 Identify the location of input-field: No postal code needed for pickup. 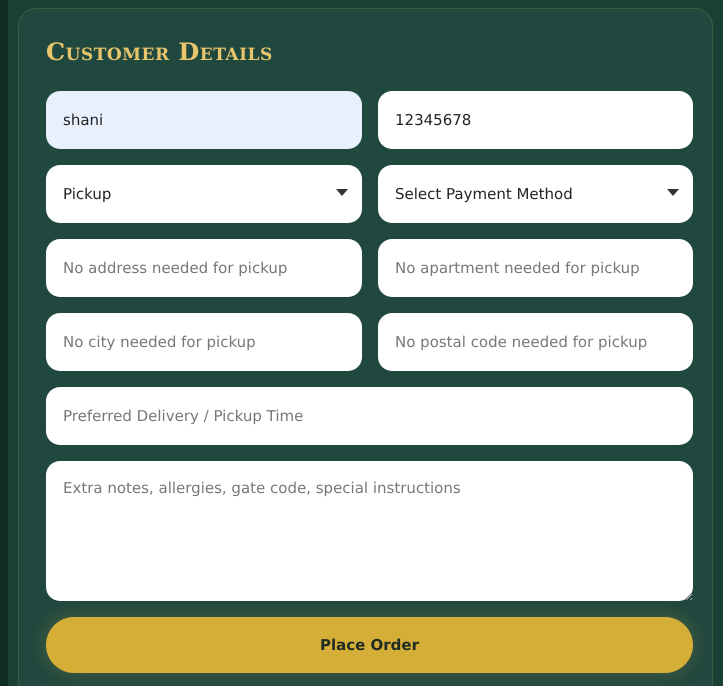
(535, 342).